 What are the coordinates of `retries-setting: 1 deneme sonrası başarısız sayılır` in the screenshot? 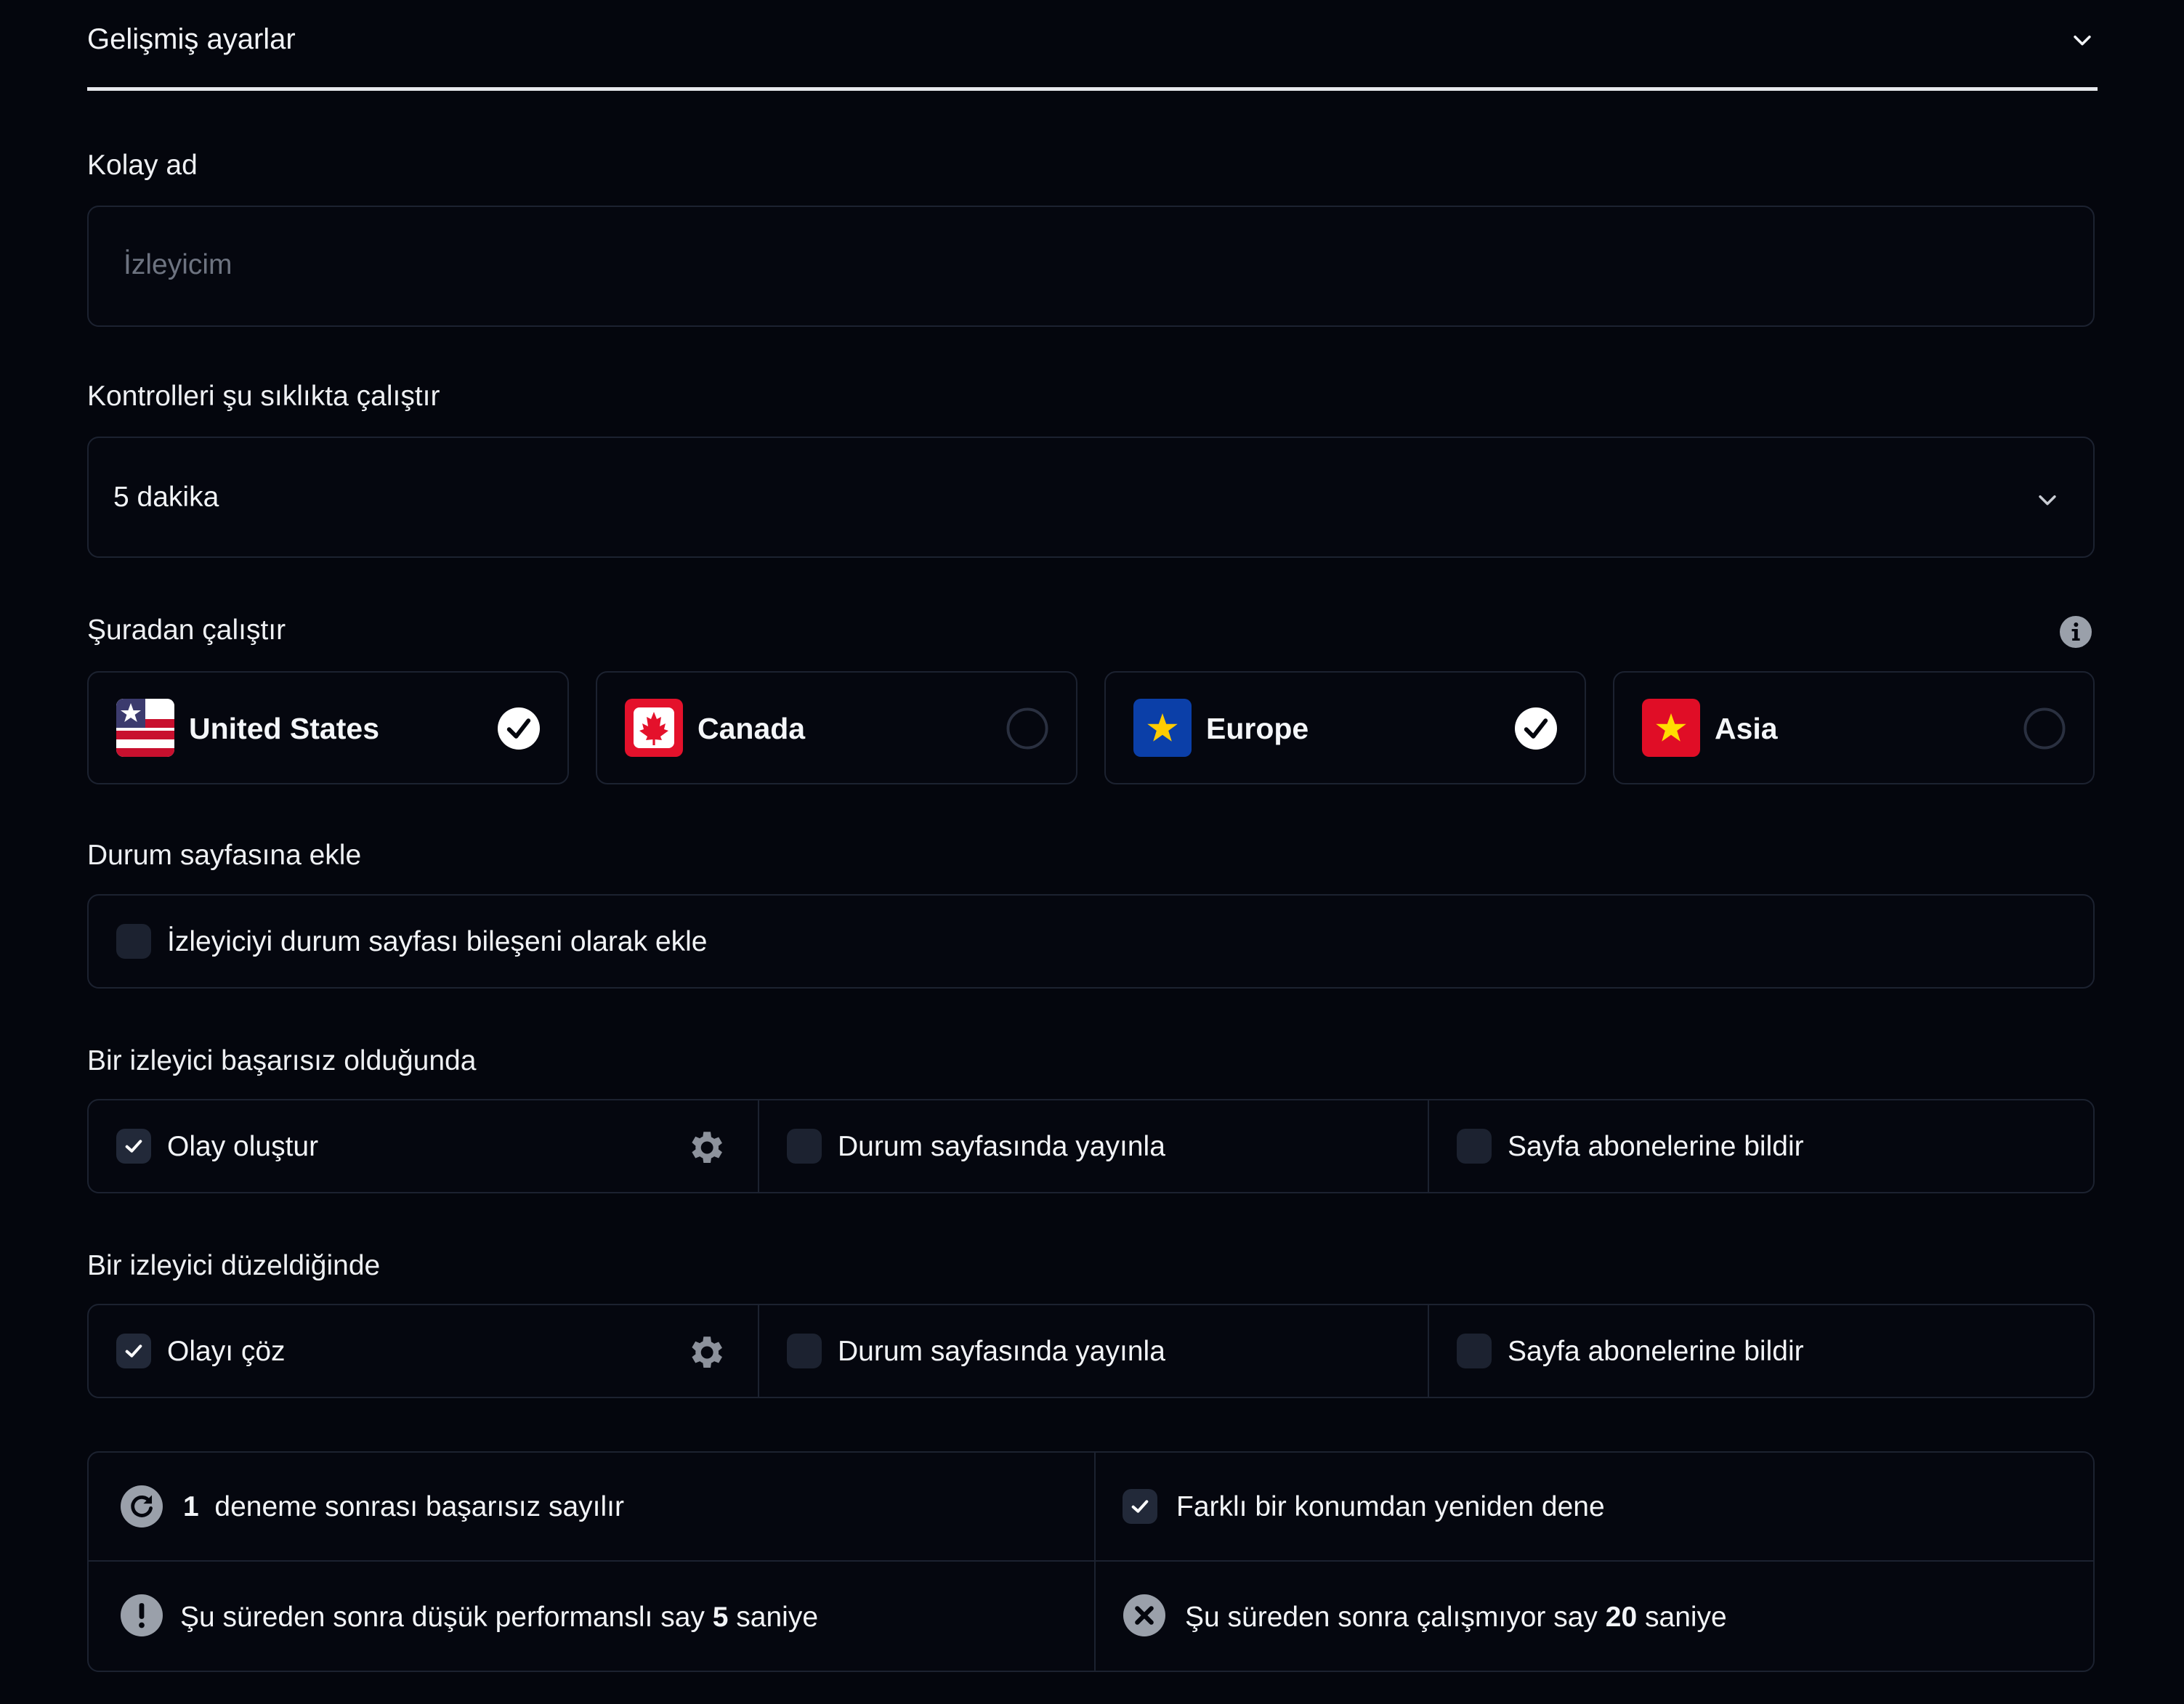 It's located at (403, 1507).